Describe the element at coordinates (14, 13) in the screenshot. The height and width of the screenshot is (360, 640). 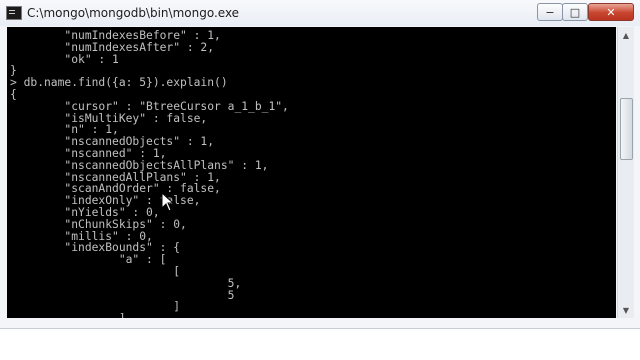
I see `console-app-icon` at that location.